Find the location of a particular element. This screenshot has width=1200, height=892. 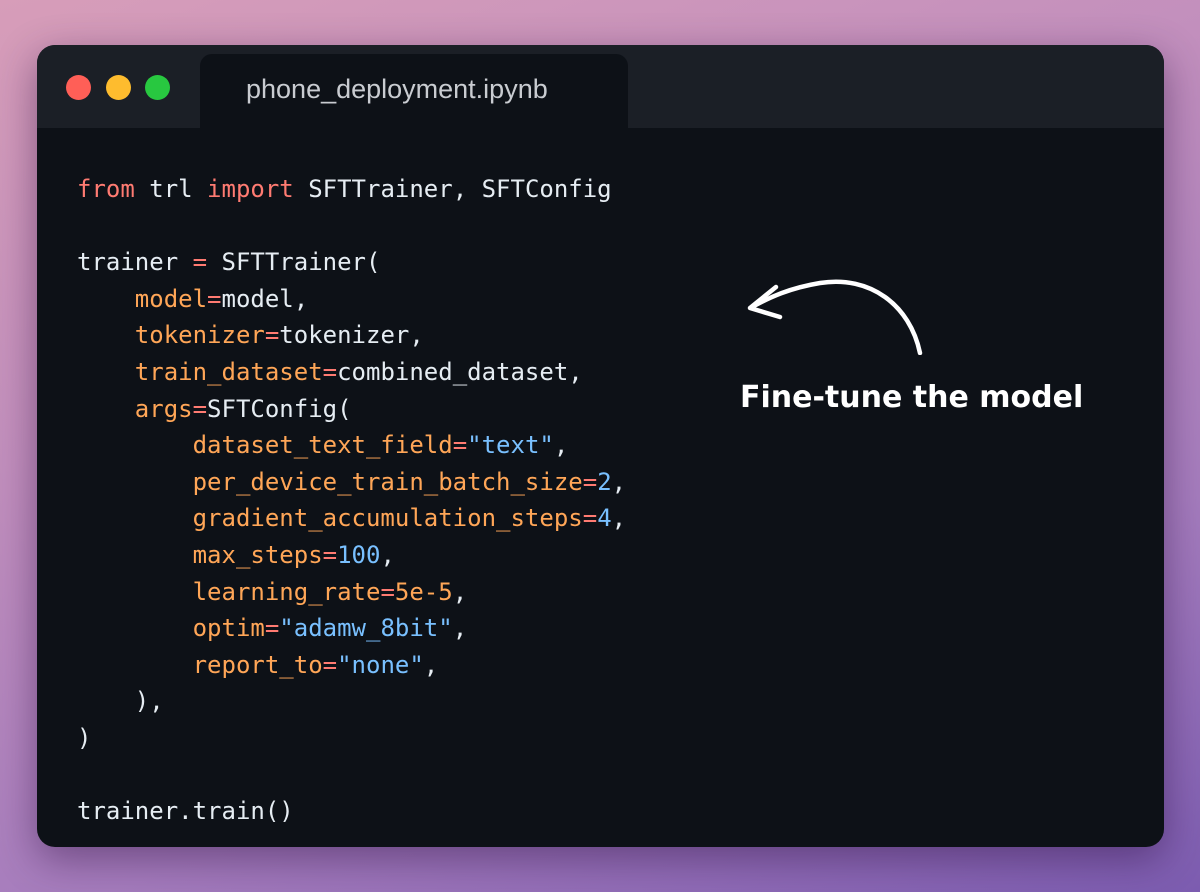

code-token: SFTConfig( is located at coordinates (279, 408).